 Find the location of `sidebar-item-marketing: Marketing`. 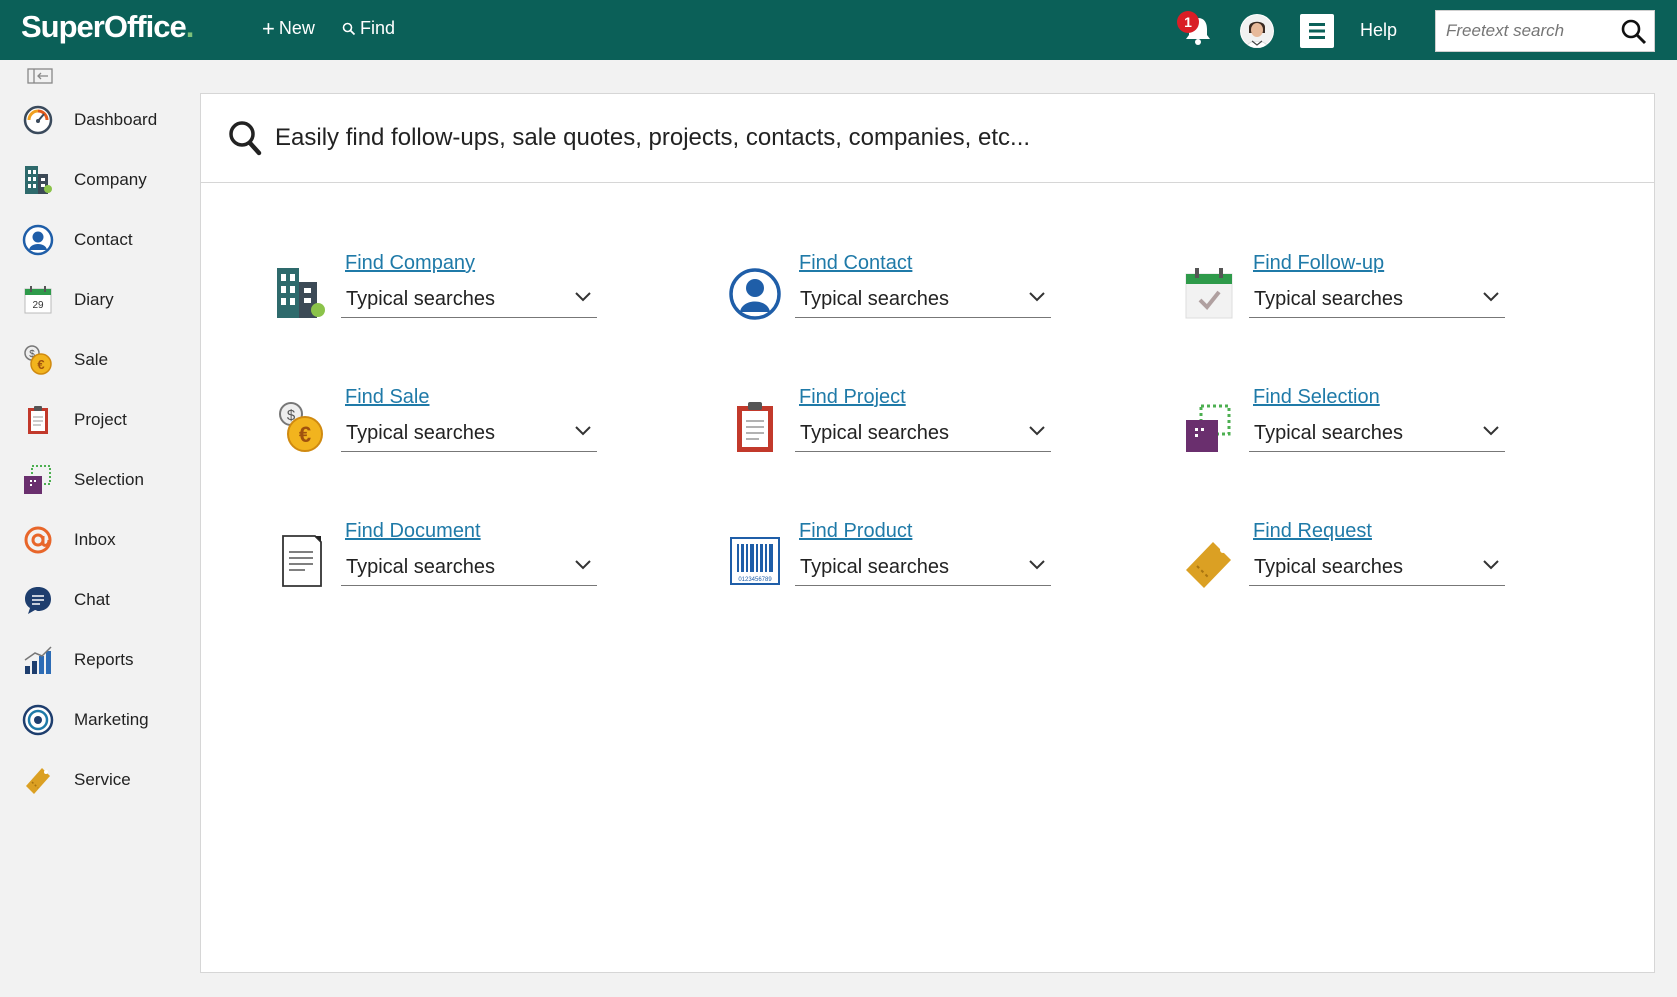

sidebar-item-marketing: Marketing is located at coordinates (97, 720).